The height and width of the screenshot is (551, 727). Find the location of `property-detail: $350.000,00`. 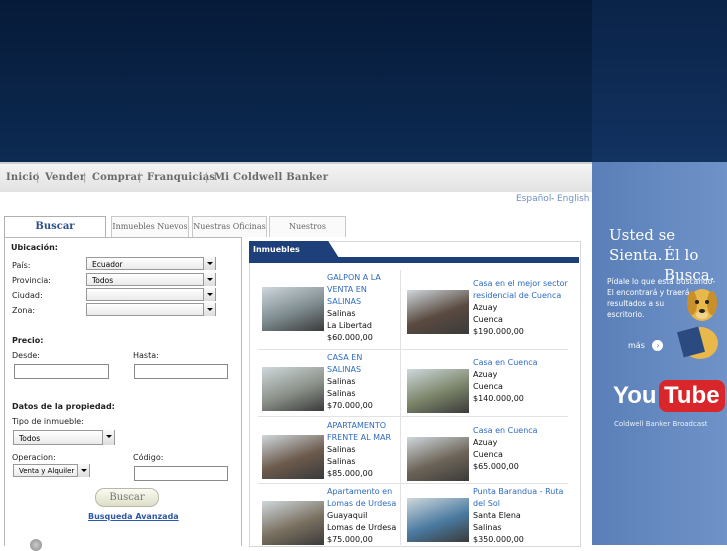

property-detail: $350.000,00 is located at coordinates (498, 539).